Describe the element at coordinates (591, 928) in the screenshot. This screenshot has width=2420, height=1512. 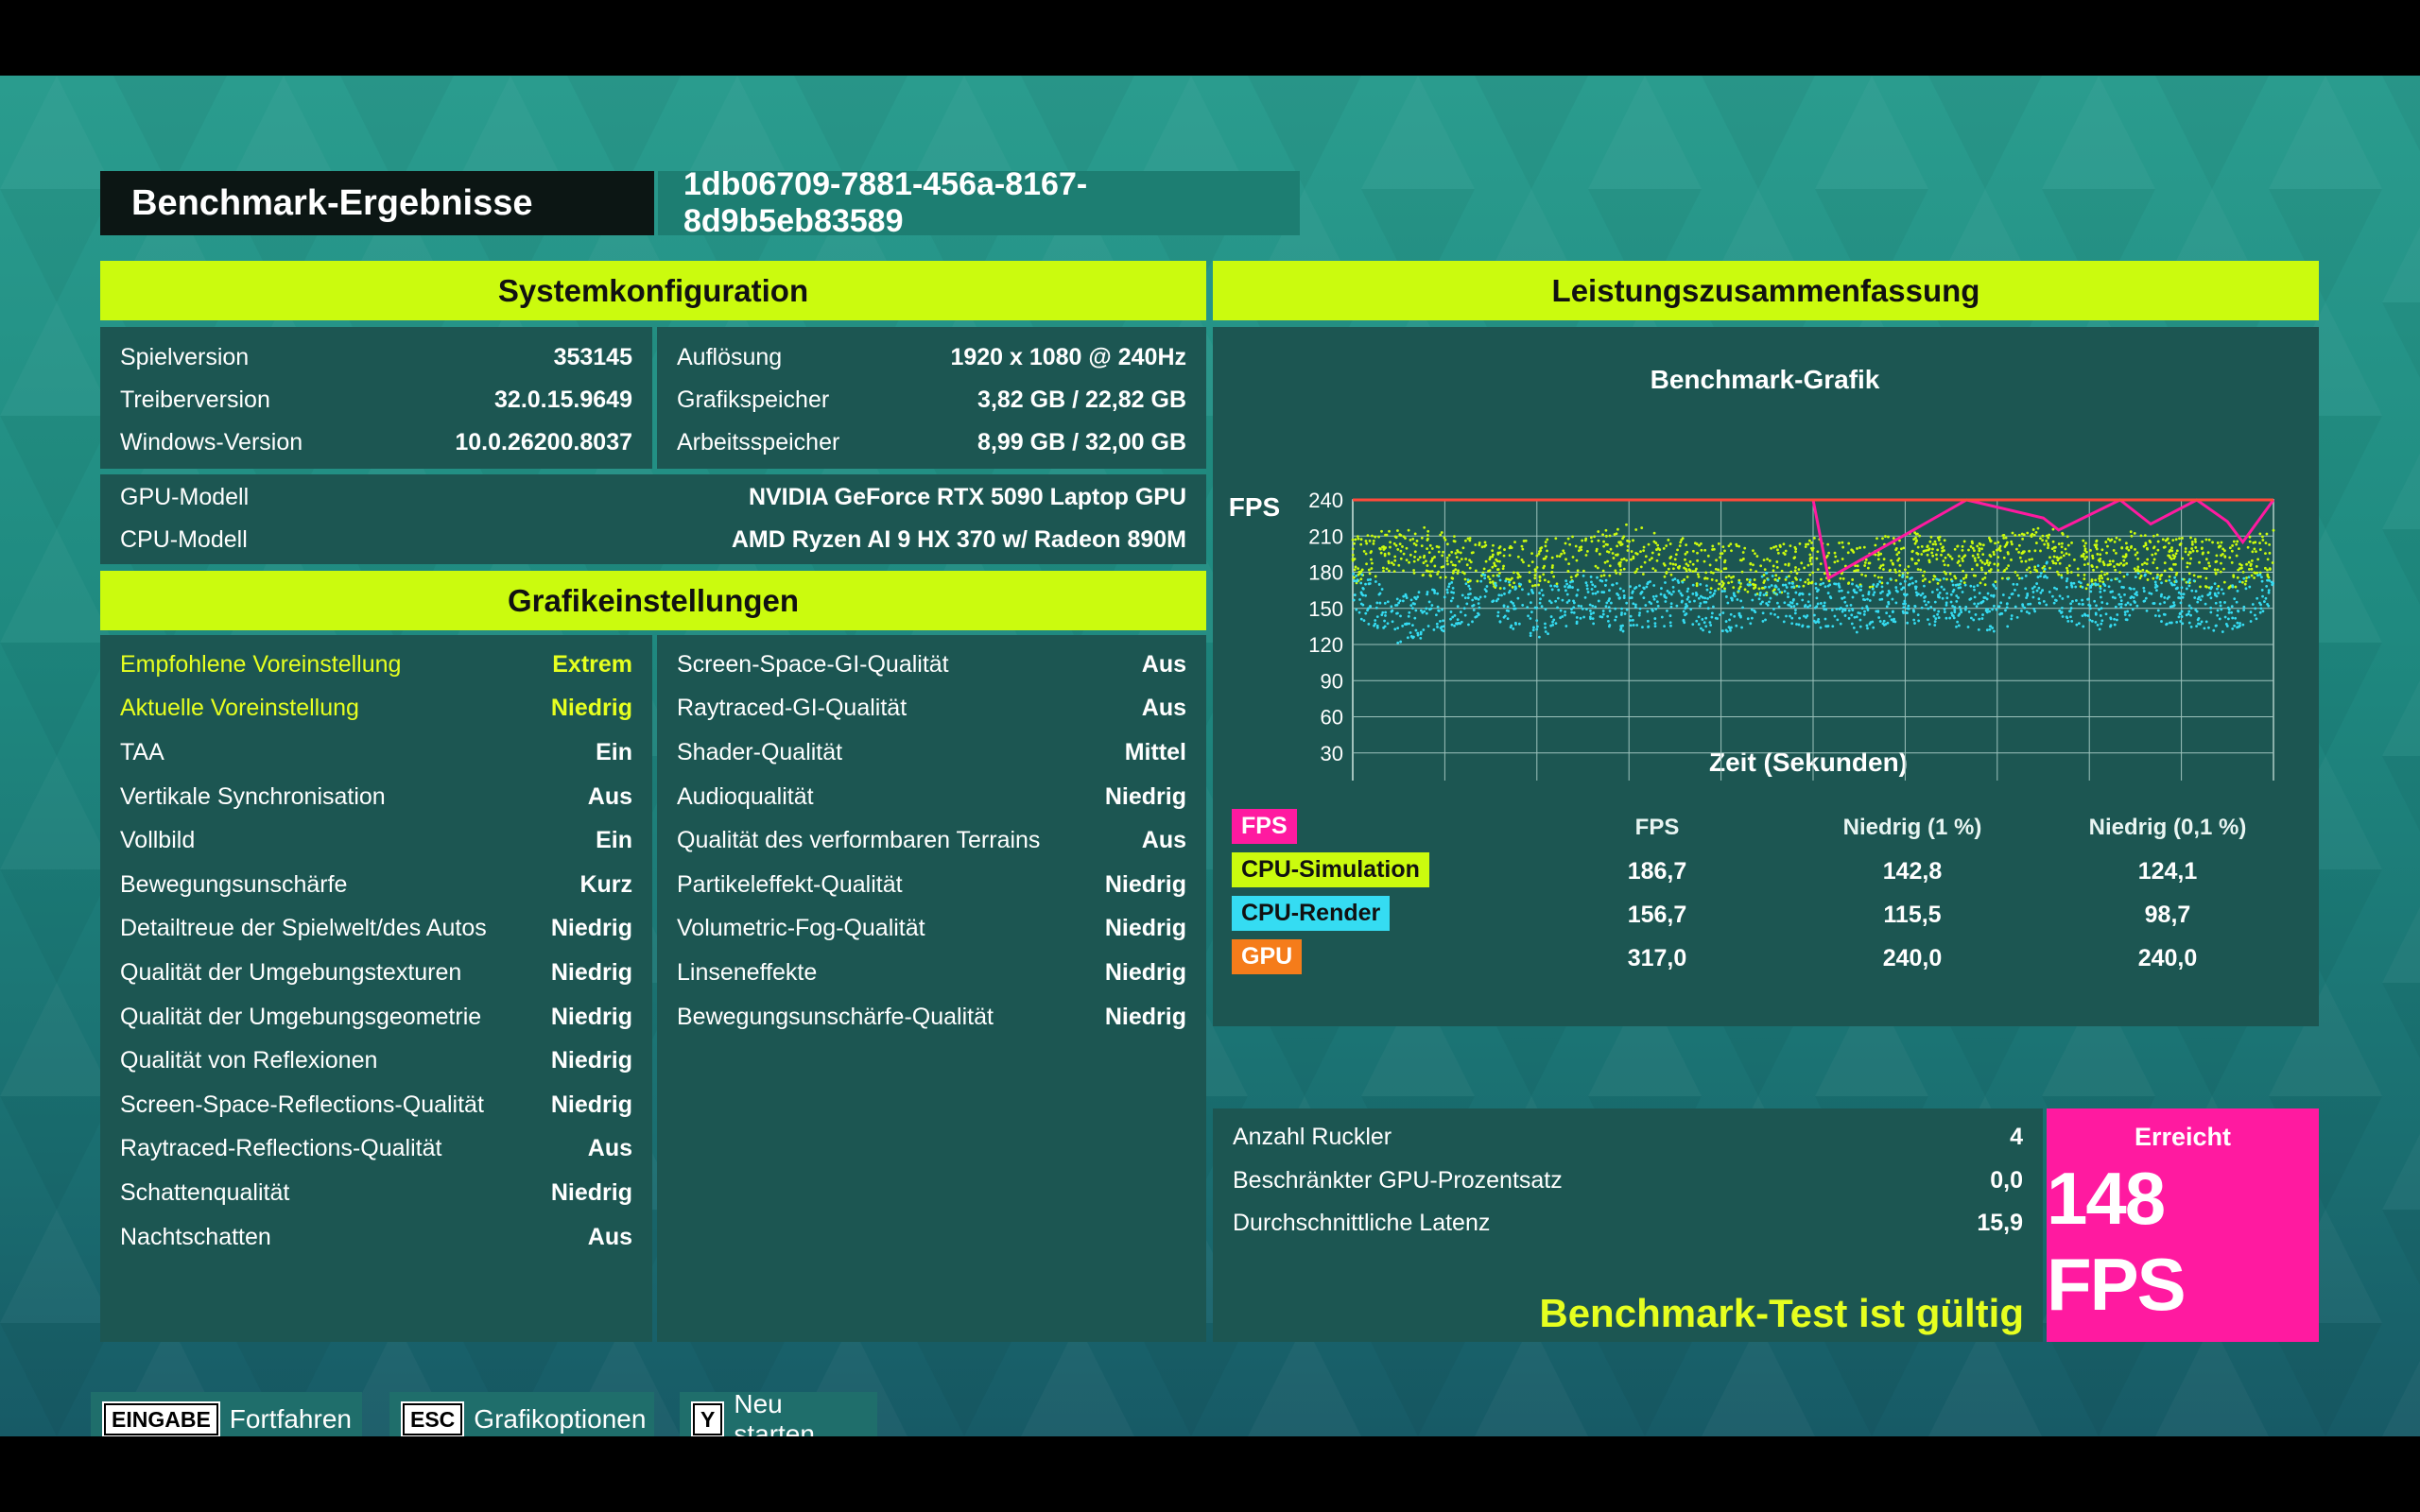
I see `setting-value: Niedrig` at that location.